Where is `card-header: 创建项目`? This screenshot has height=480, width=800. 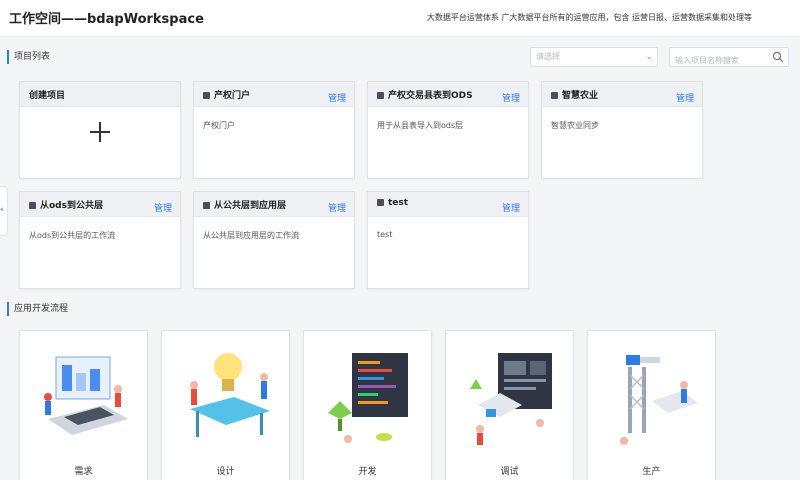 card-header: 创建项目 is located at coordinates (100, 94).